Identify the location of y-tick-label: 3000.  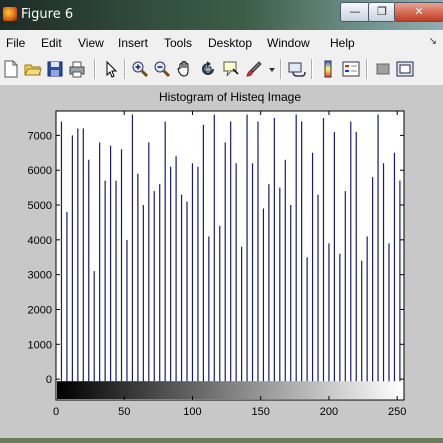
(40, 276).